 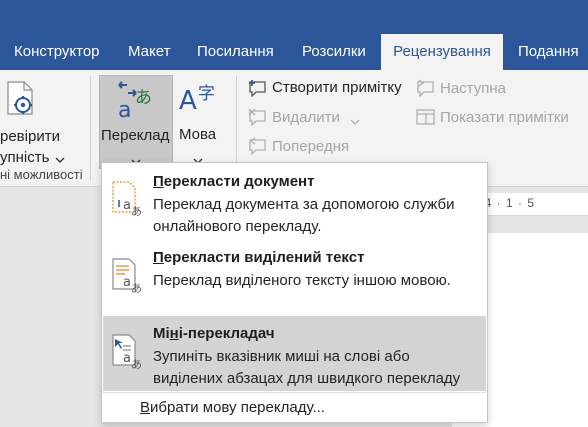 What do you see at coordinates (442, 52) in the screenshot?
I see `tab-review: Рецензування` at bounding box center [442, 52].